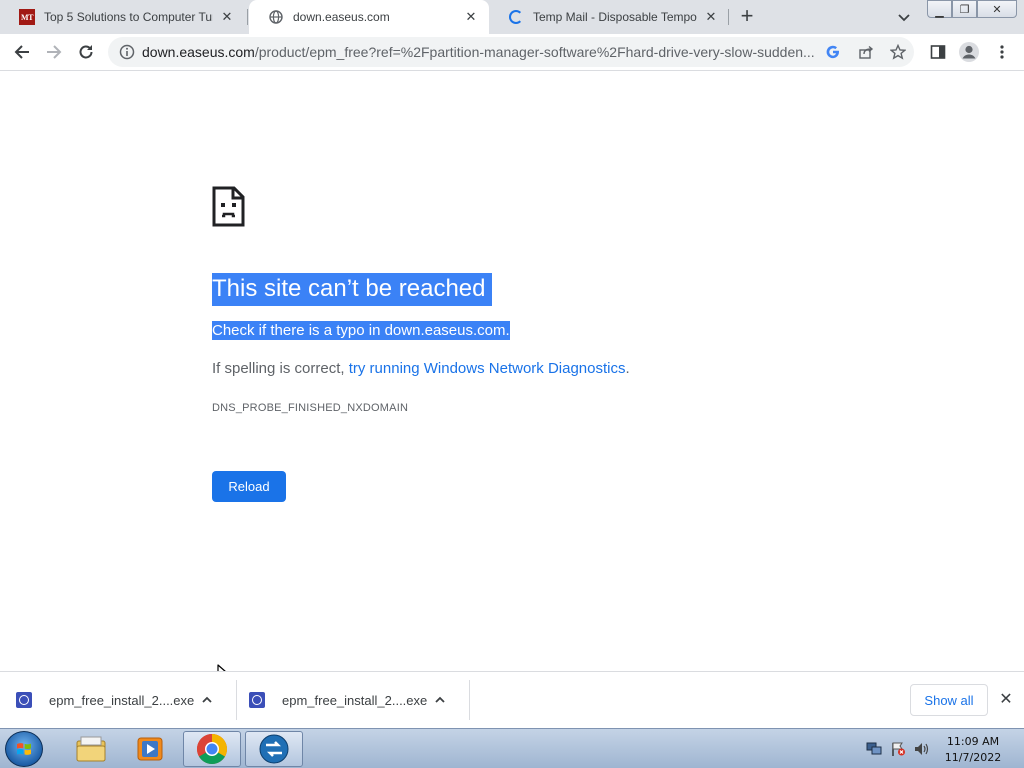 The height and width of the screenshot is (768, 1024). What do you see at coordinates (310, 408) in the screenshot?
I see `error-code: DNS_PROBE_FINISHED_NXDOMAIN` at bounding box center [310, 408].